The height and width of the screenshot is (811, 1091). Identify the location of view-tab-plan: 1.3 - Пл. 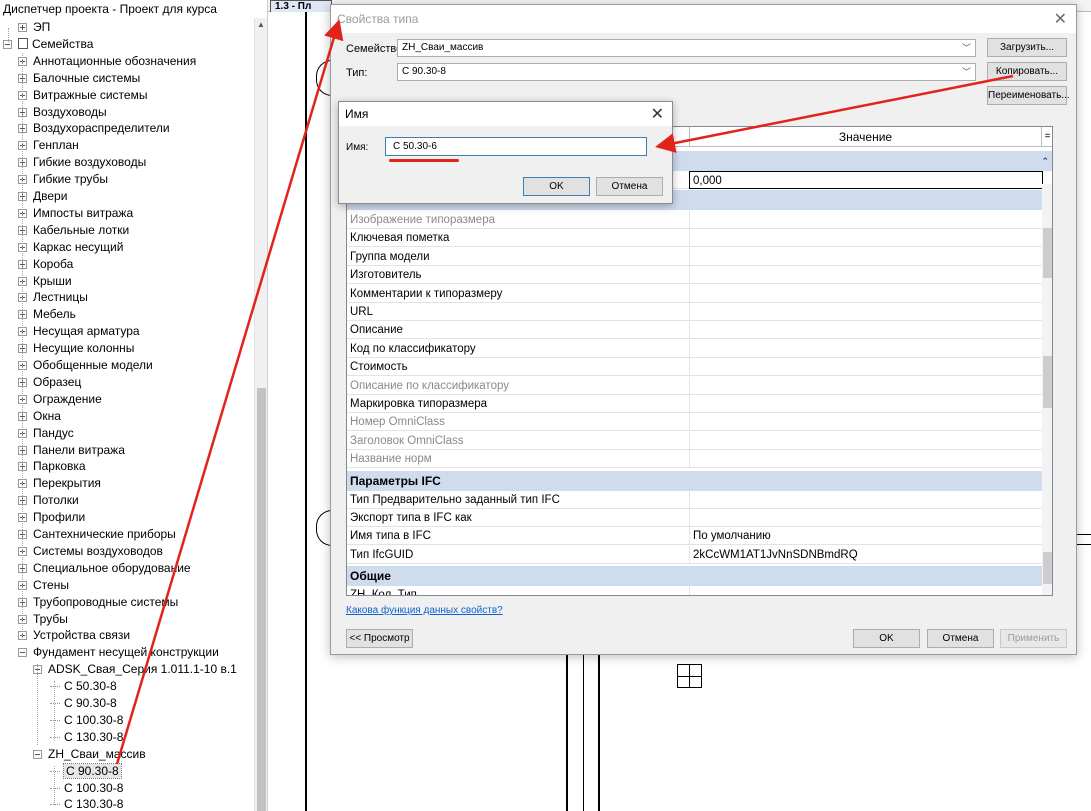
(301, 6).